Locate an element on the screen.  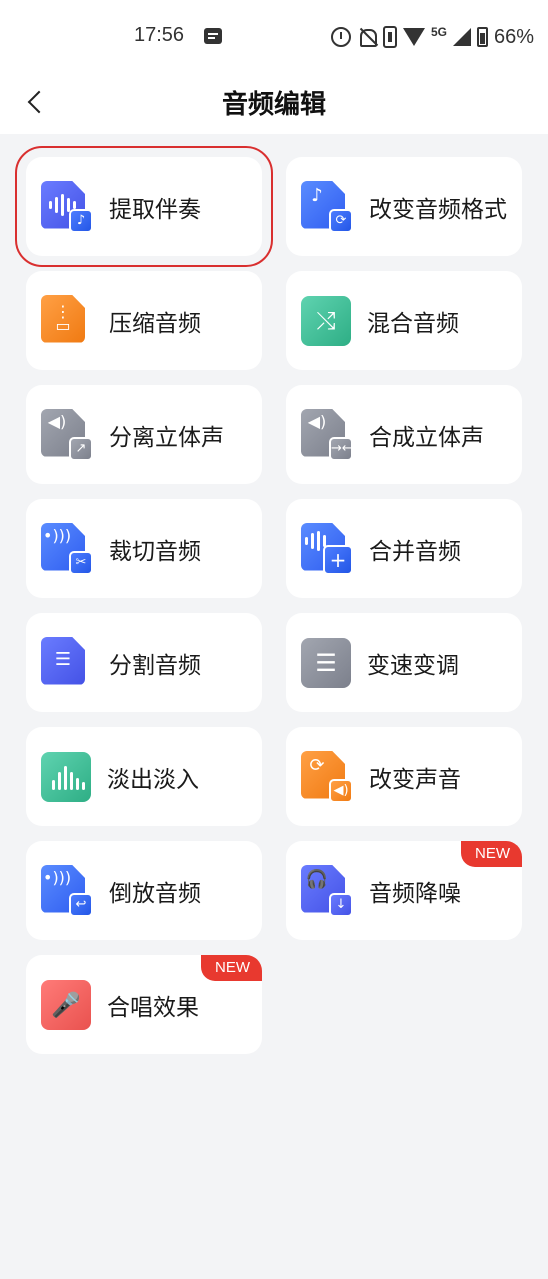
page-title: 音频编辑 is located at coordinates (273, 105).